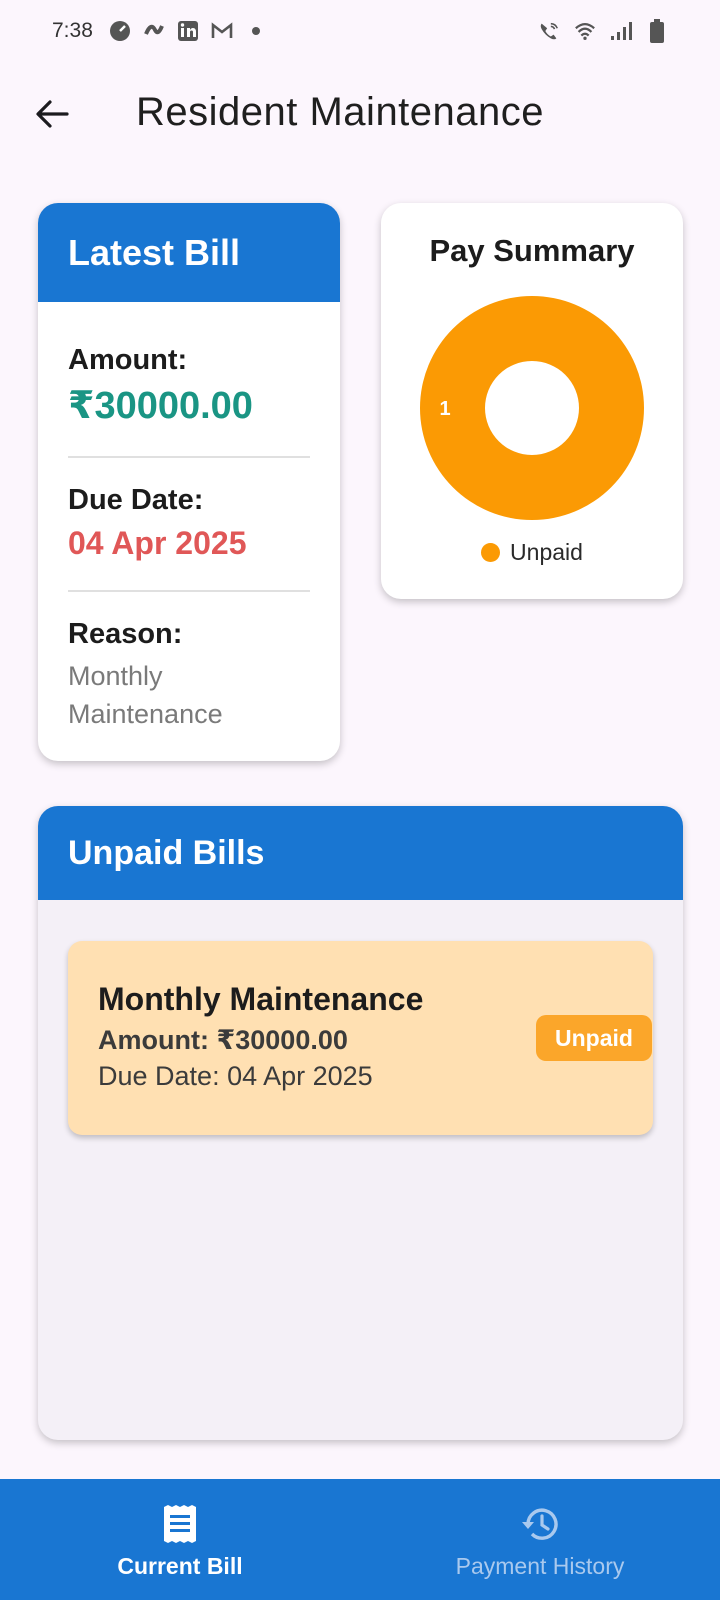 The height and width of the screenshot is (1600, 720). I want to click on amount-value: ₹30000.00, so click(160, 406).